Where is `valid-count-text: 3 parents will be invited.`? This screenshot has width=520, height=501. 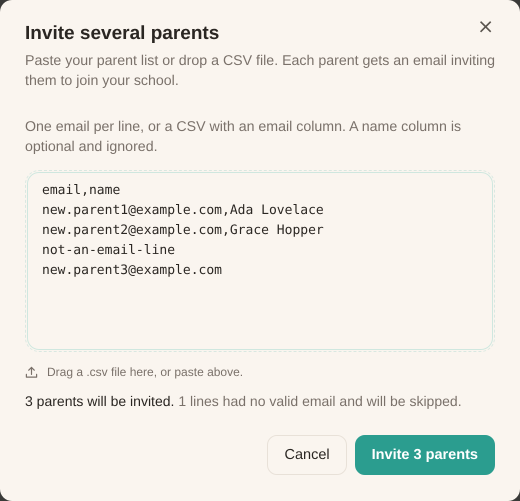 valid-count-text: 3 parents will be invited. is located at coordinates (99, 401).